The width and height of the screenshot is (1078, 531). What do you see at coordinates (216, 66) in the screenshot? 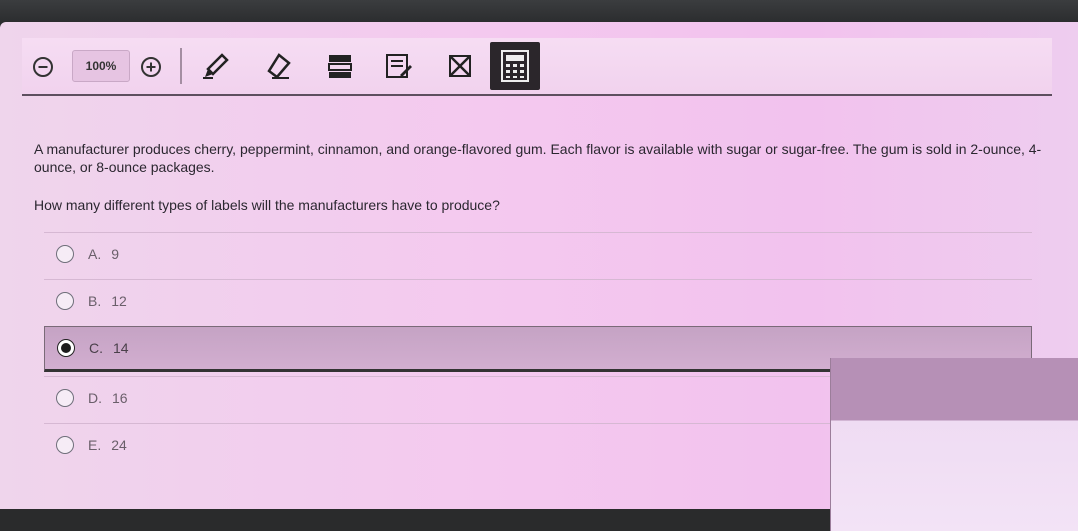
I see `pencil-icon` at bounding box center [216, 66].